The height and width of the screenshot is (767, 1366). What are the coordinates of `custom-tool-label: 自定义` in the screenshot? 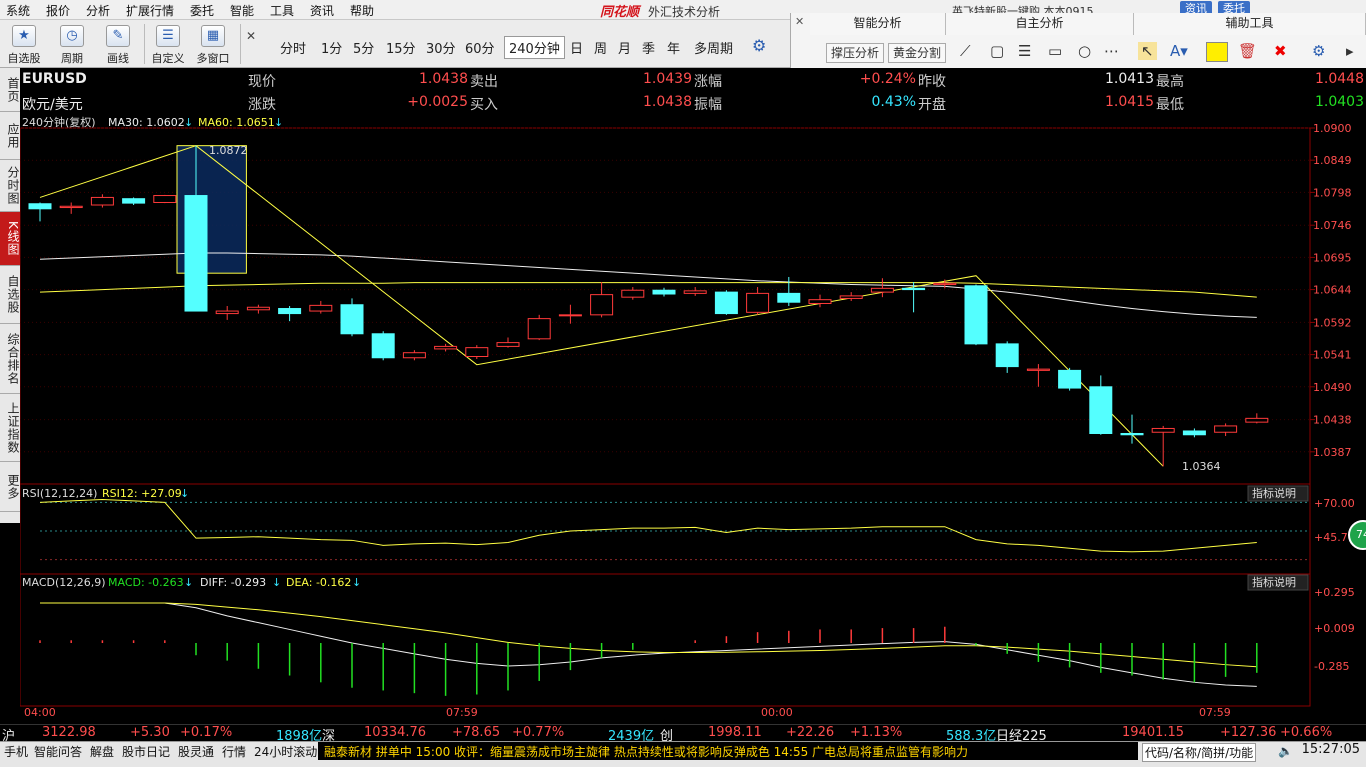 It's located at (168, 58).